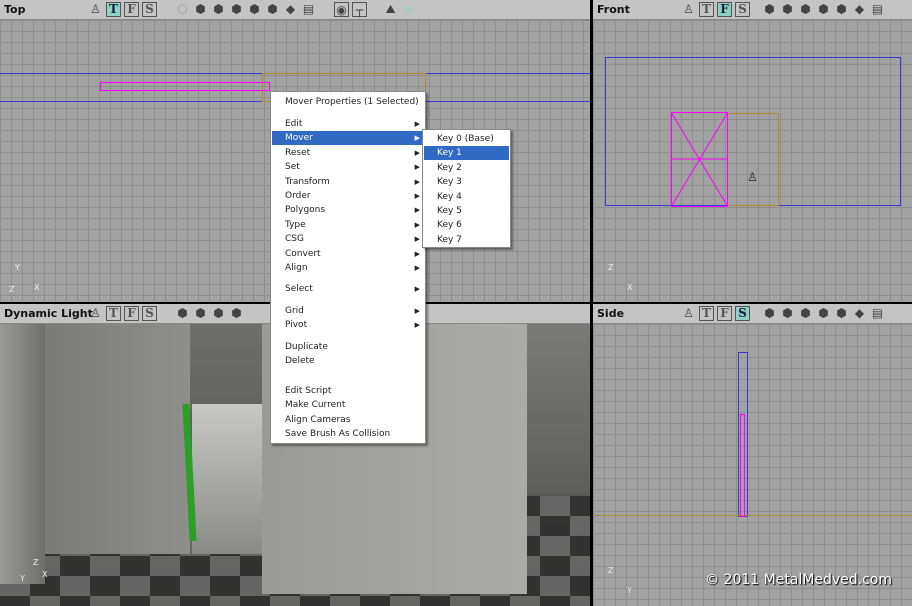 Image resolution: width=912 pixels, height=606 pixels. I want to click on menu-item-delete: Delete, so click(348, 361).